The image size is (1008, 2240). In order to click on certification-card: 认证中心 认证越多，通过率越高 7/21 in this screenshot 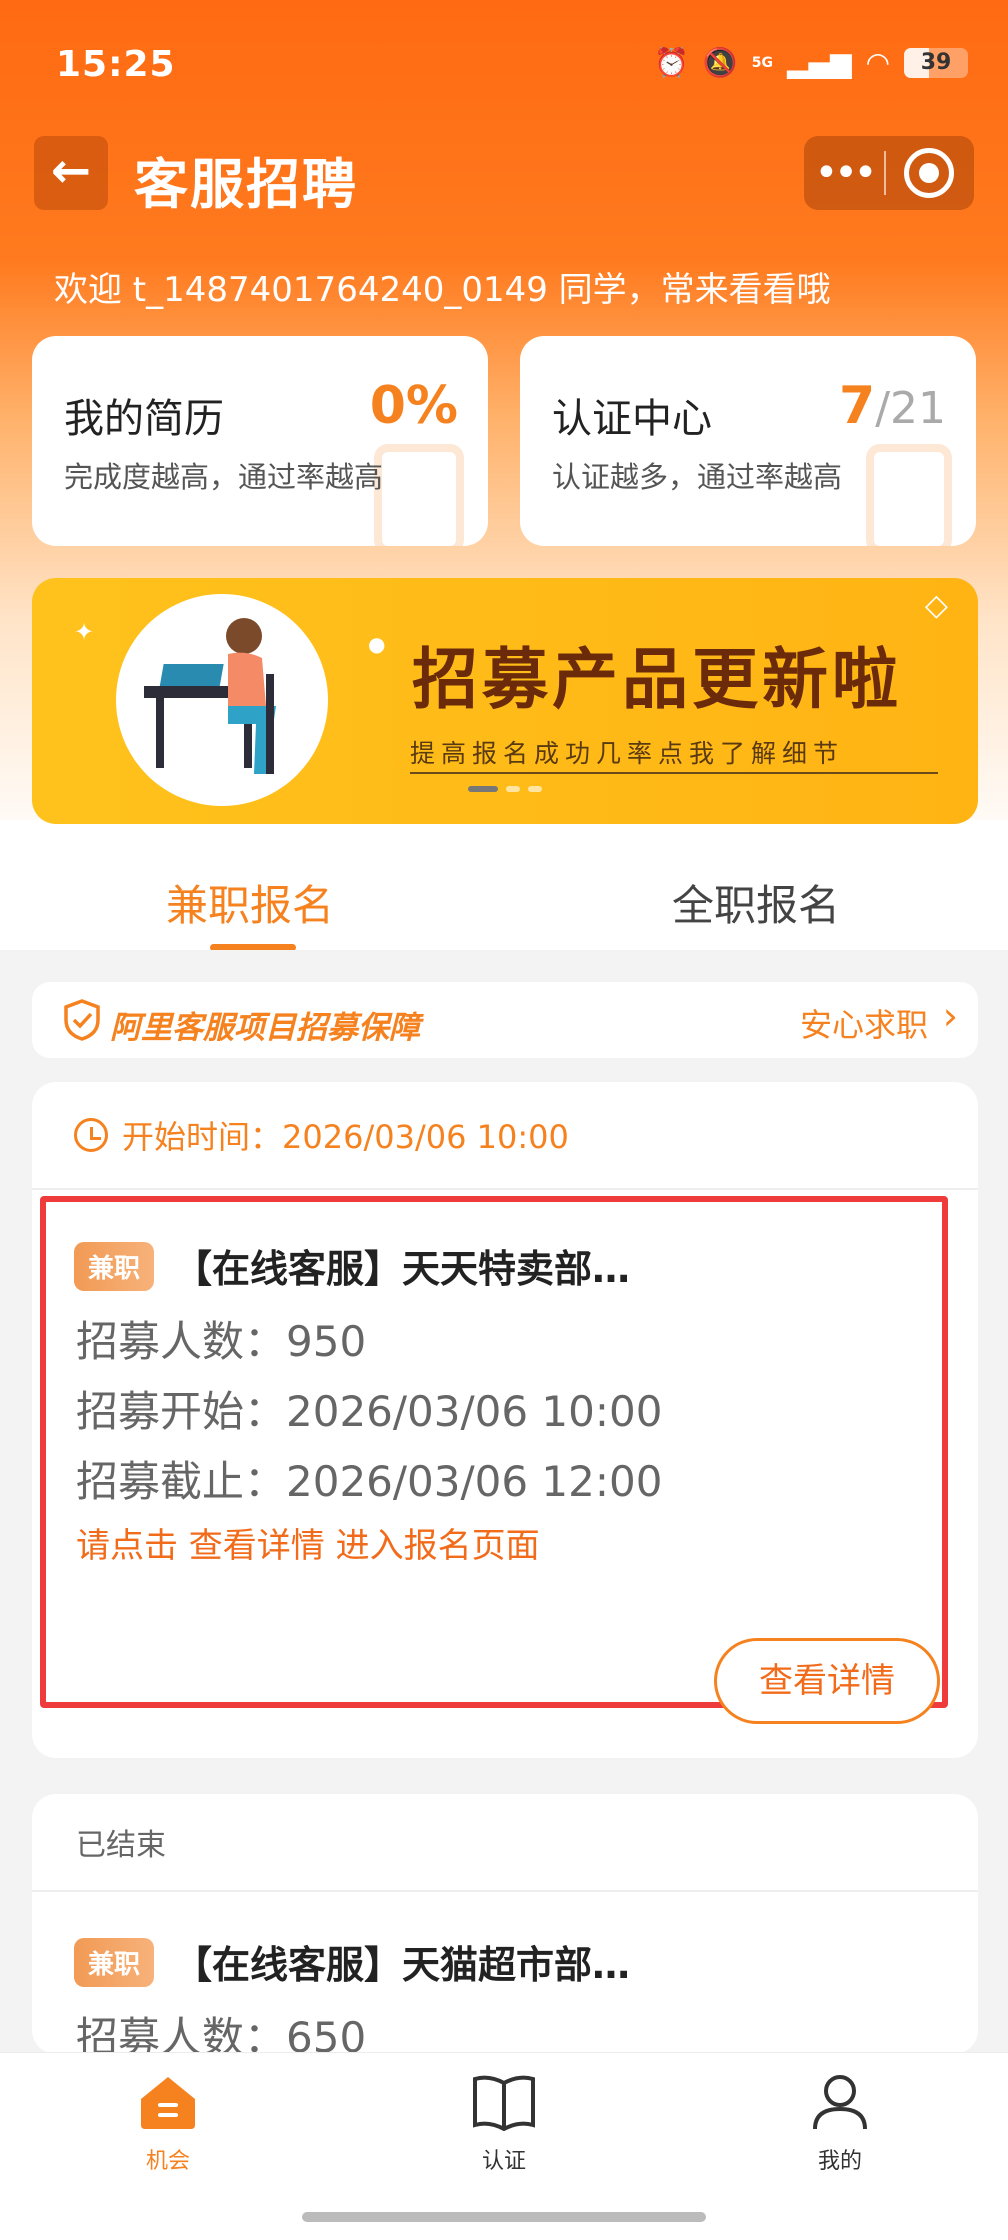, I will do `click(748, 441)`.